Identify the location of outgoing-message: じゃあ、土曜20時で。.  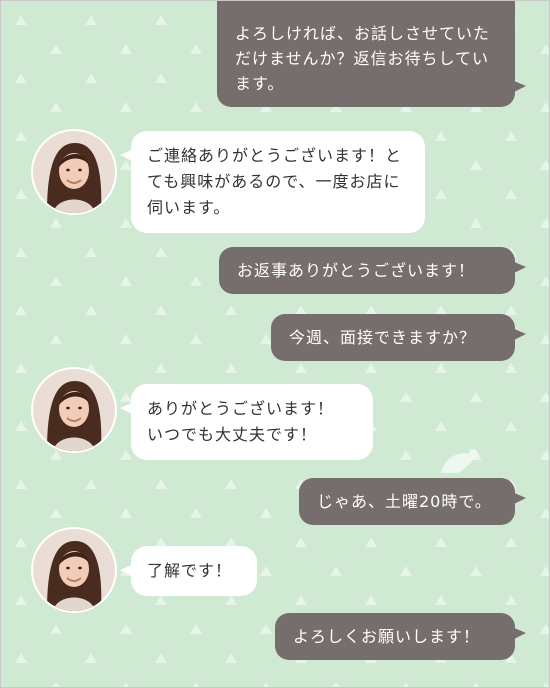
(412, 501).